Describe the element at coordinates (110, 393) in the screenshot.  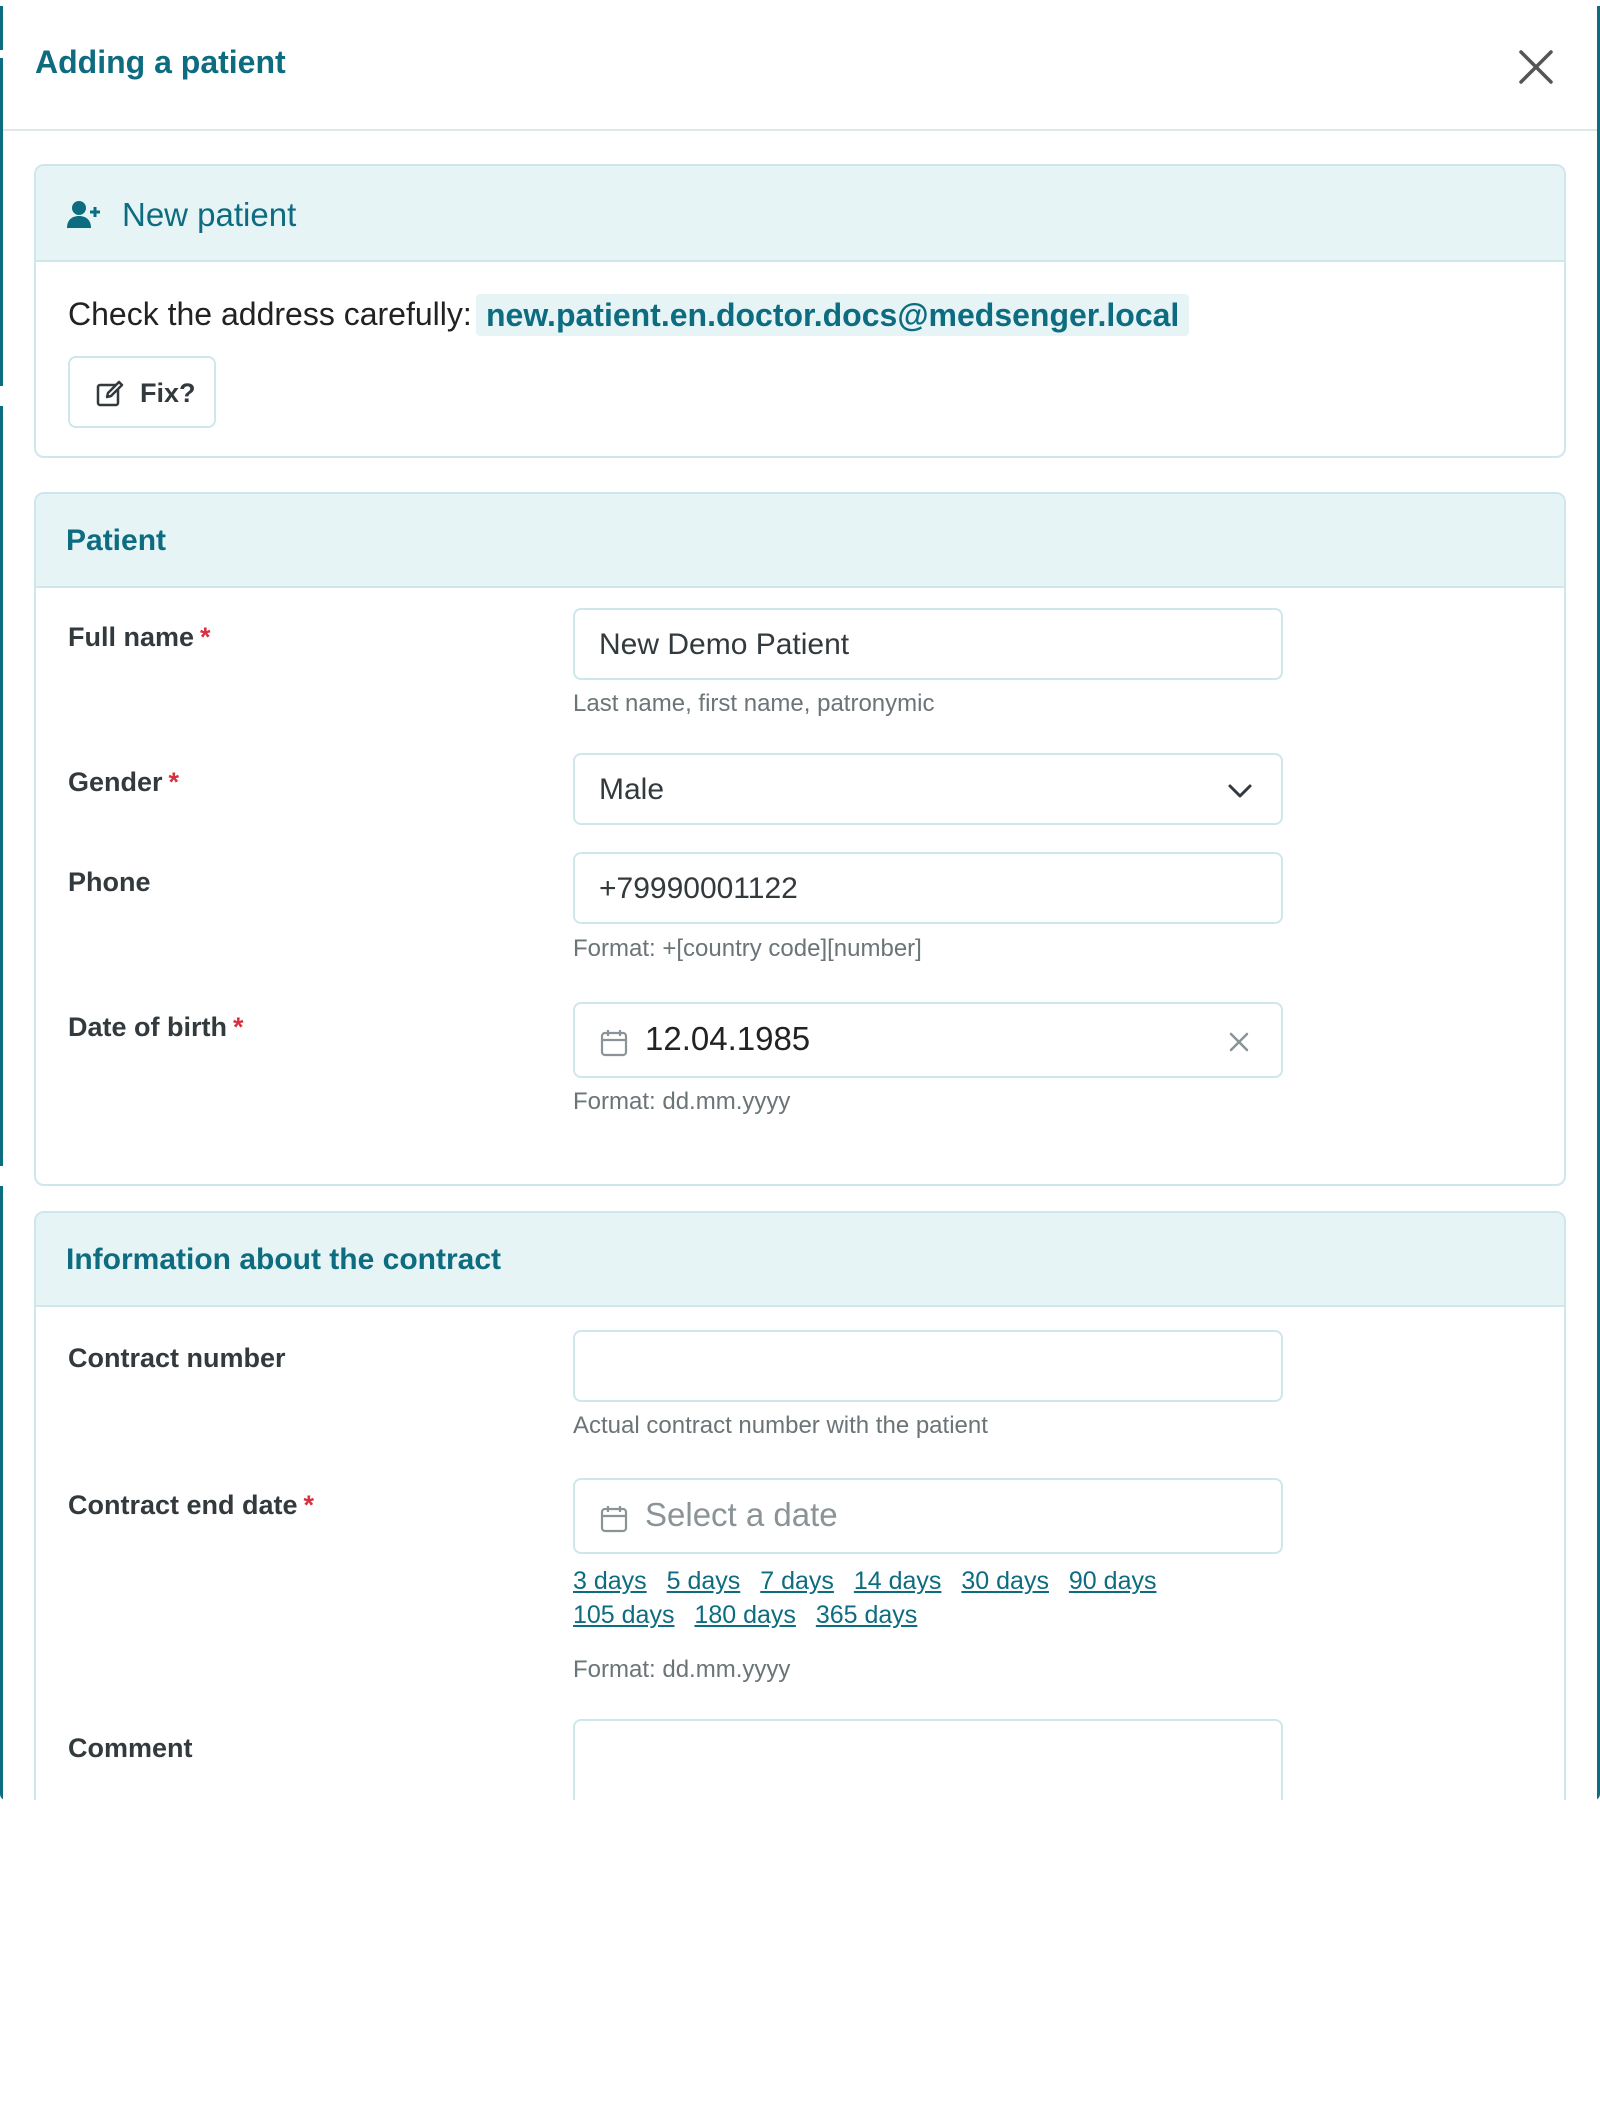
I see `edit-icon` at that location.